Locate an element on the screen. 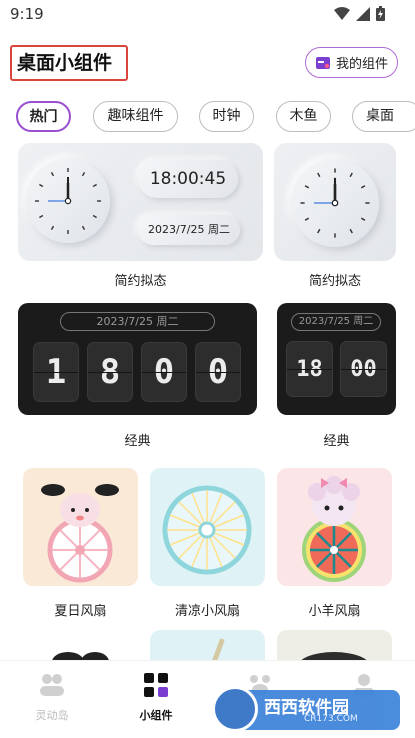 This screenshot has width=415, height=738. widget-summer-fan is located at coordinates (80, 527).